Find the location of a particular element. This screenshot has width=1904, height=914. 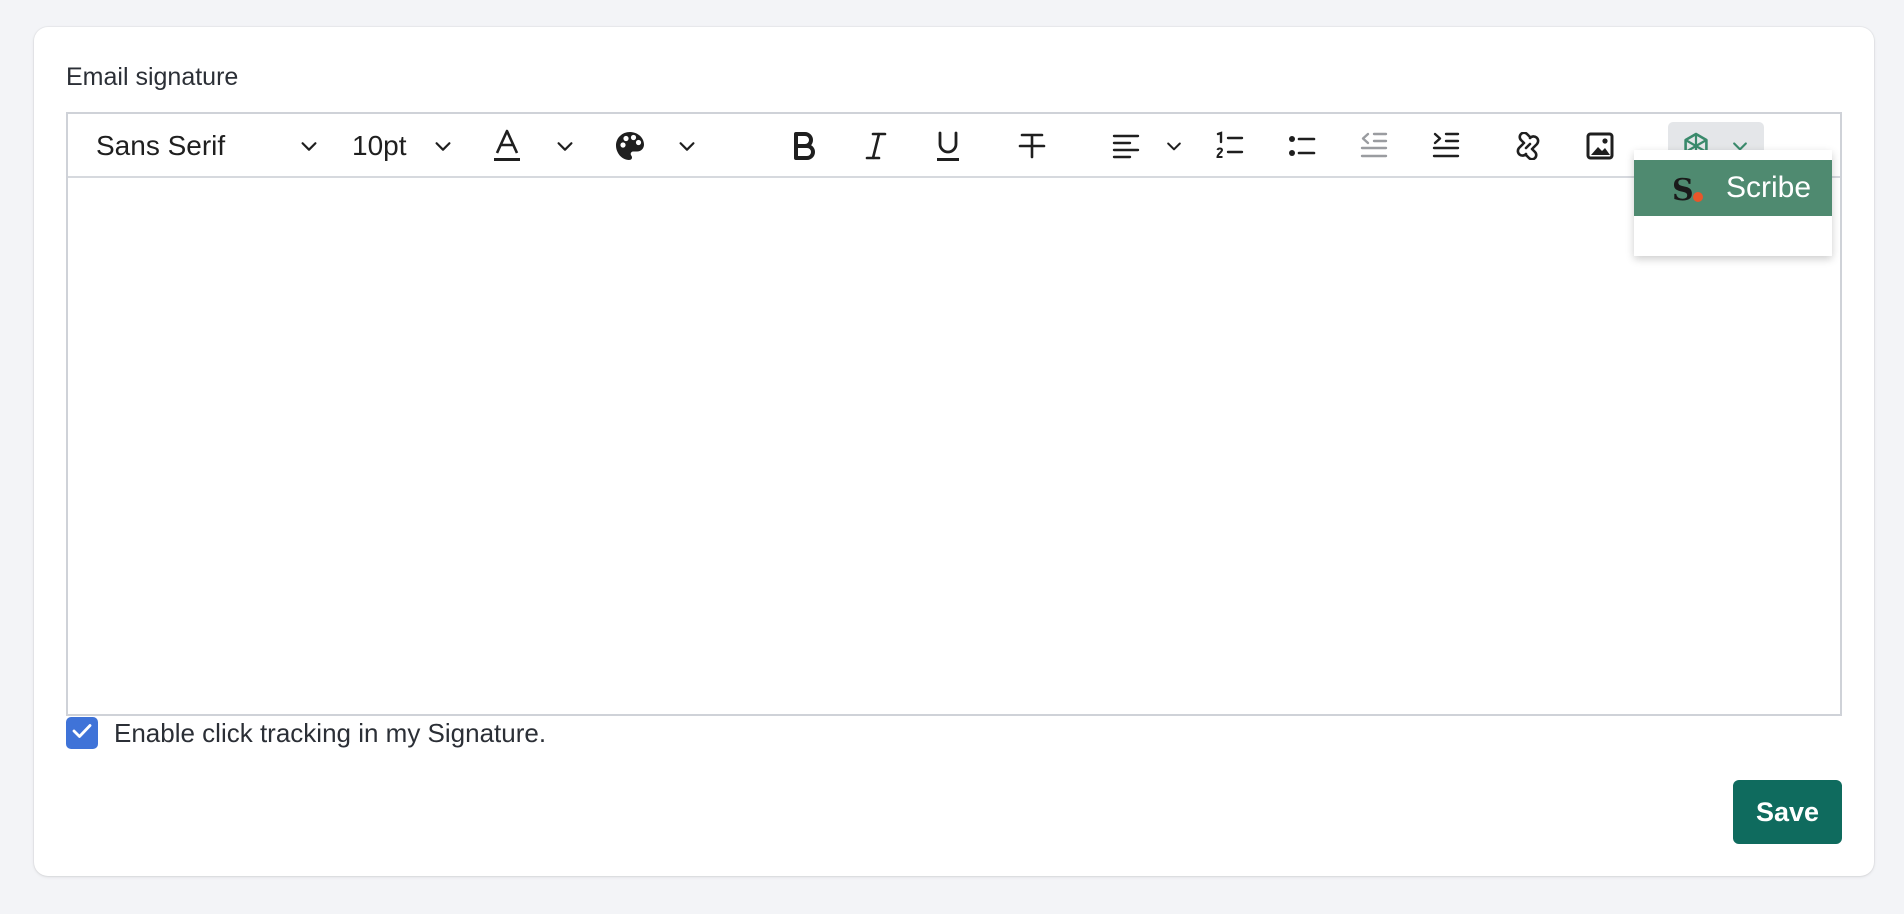

link-icon is located at coordinates (1528, 146).